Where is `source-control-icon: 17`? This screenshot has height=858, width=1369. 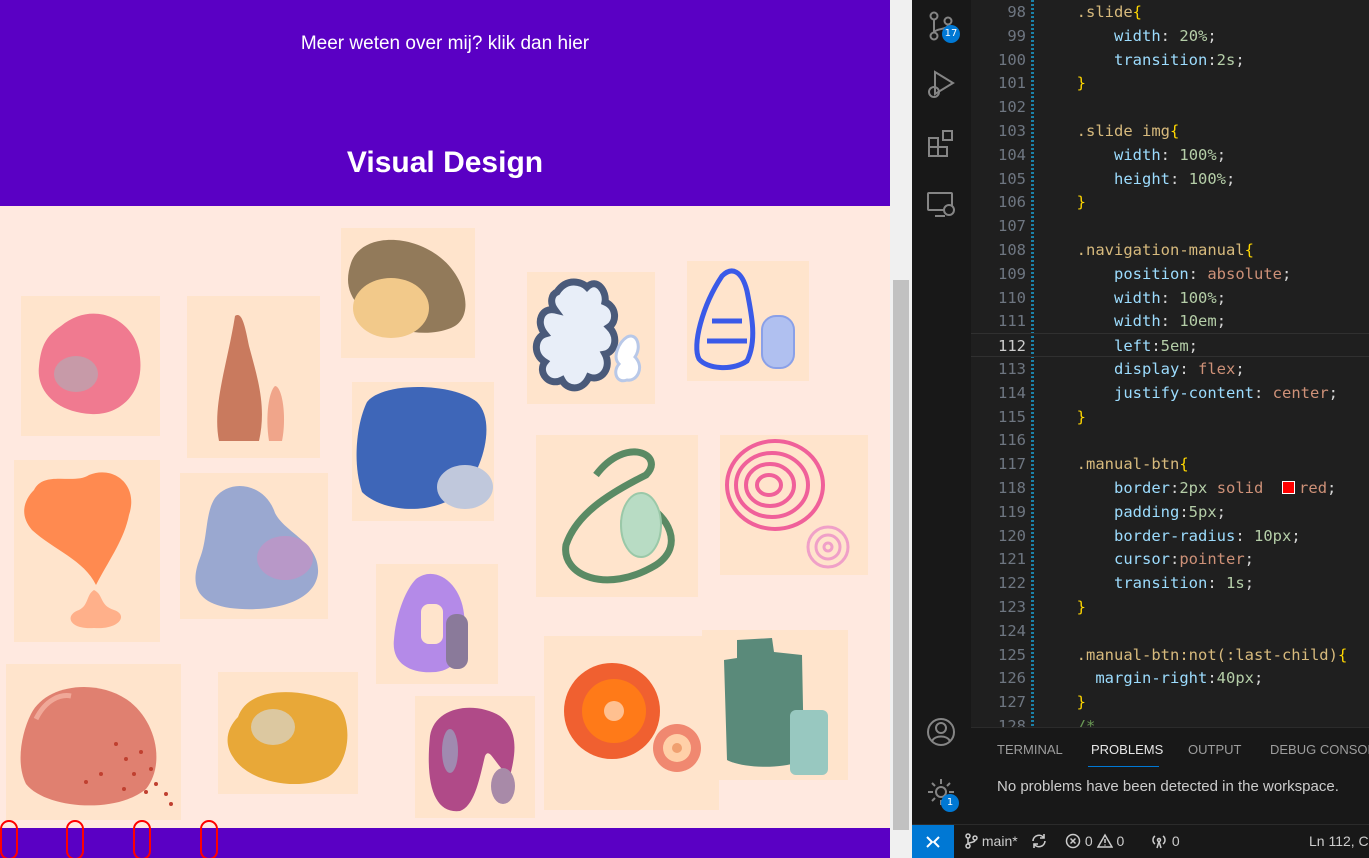 source-control-icon: 17 is located at coordinates (942, 26).